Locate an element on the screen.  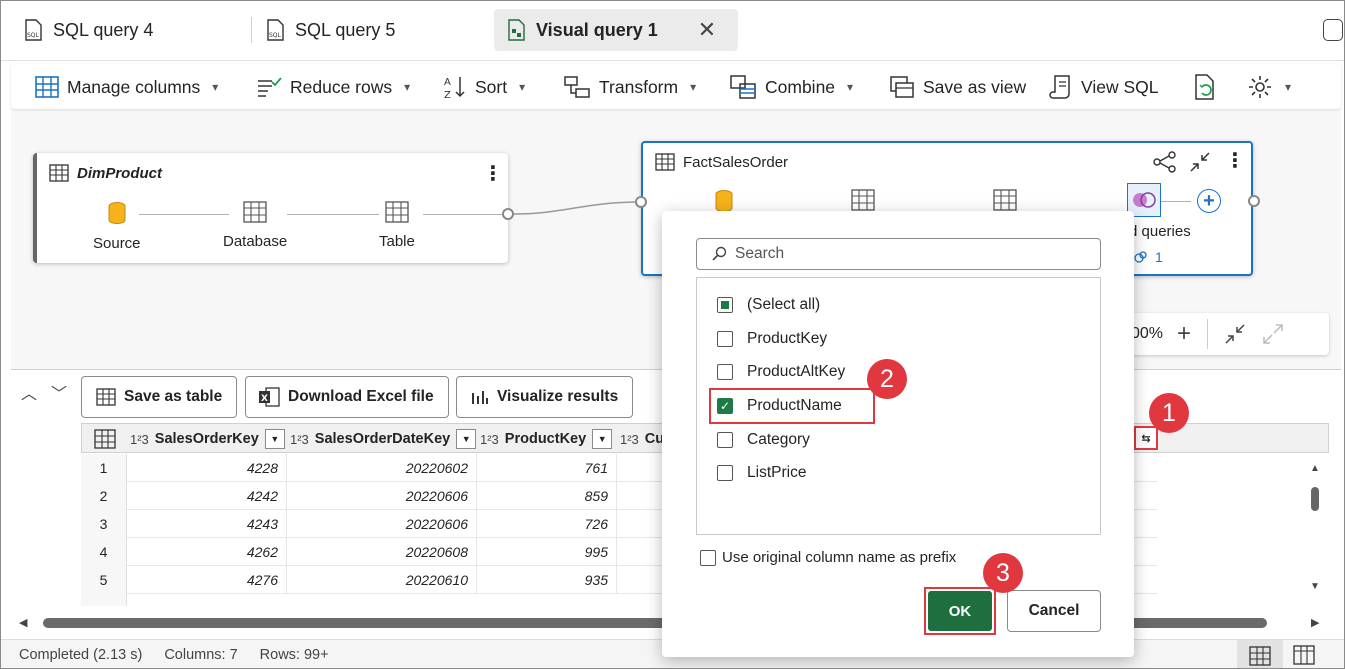
chevron-up-icon: ︿ is located at coordinates (29, 392).